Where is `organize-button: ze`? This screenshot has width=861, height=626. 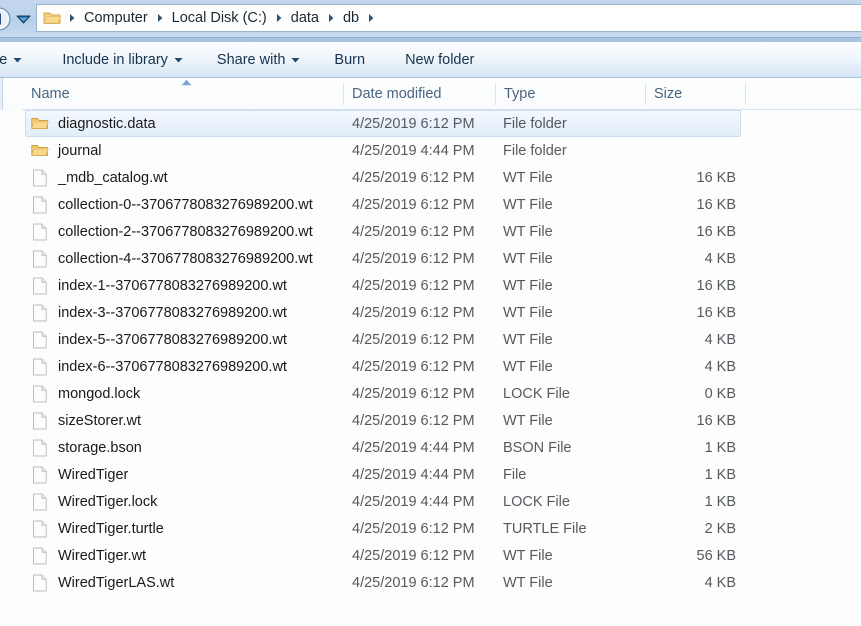
organize-button: ze is located at coordinates (16, 60).